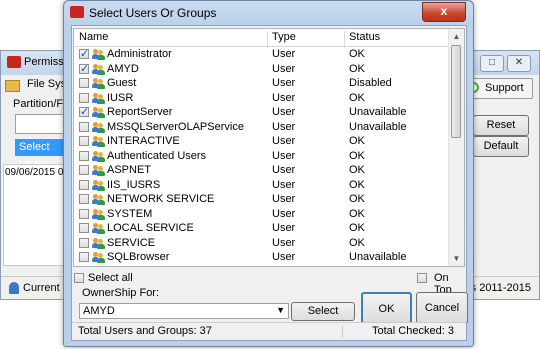  I want to click on background-window-controls: □ ✕, so click(504, 63).